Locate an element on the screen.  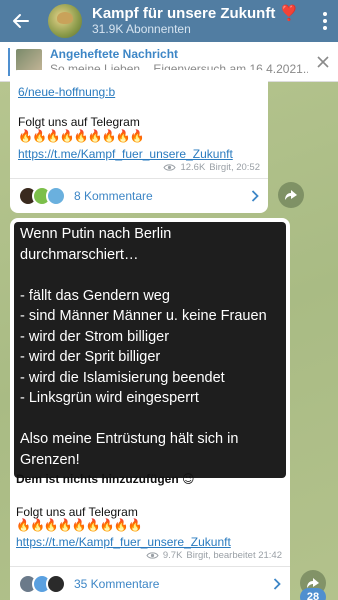
share-arrow-icon is located at coordinates (291, 195).